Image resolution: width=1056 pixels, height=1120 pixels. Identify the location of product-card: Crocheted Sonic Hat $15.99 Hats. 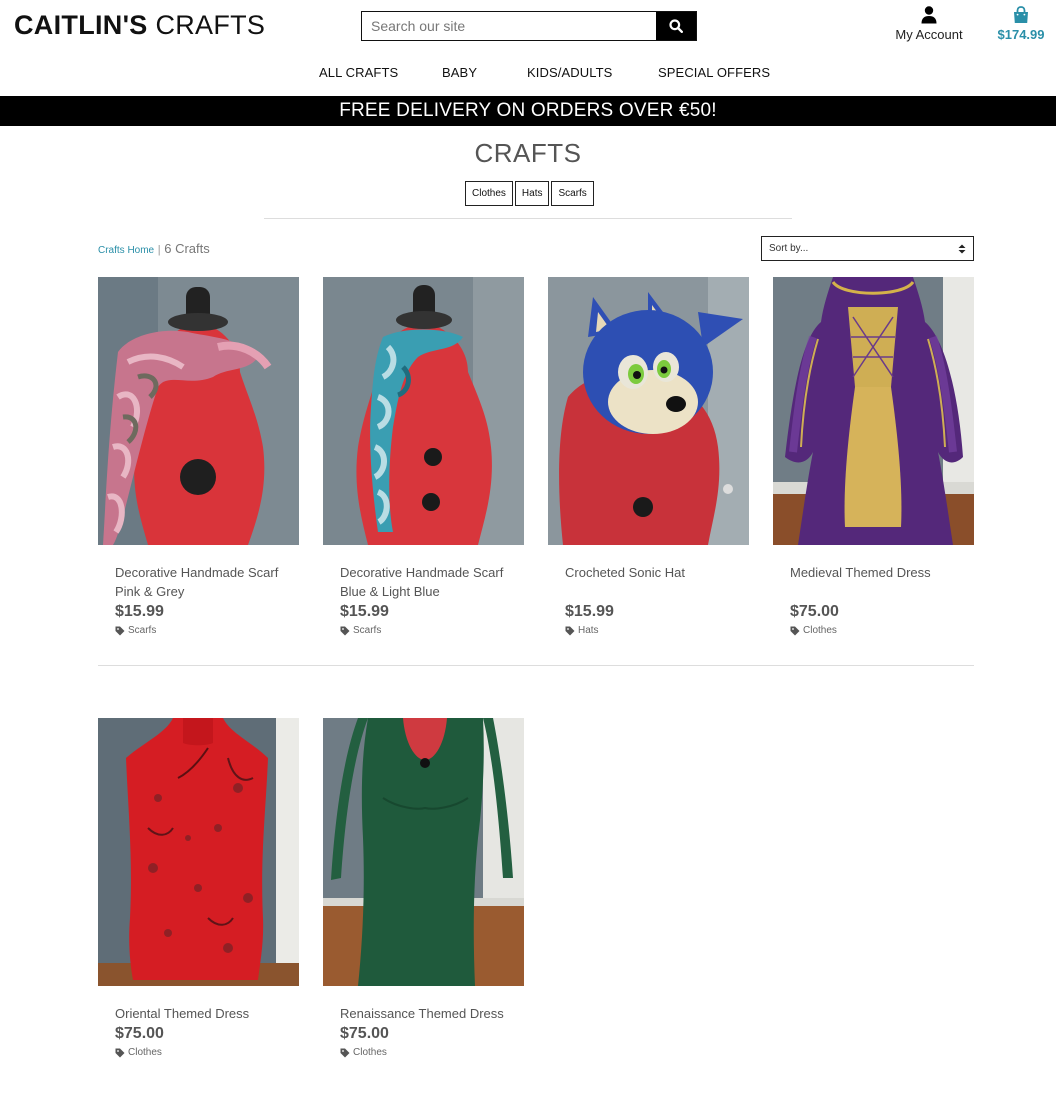
(648, 456).